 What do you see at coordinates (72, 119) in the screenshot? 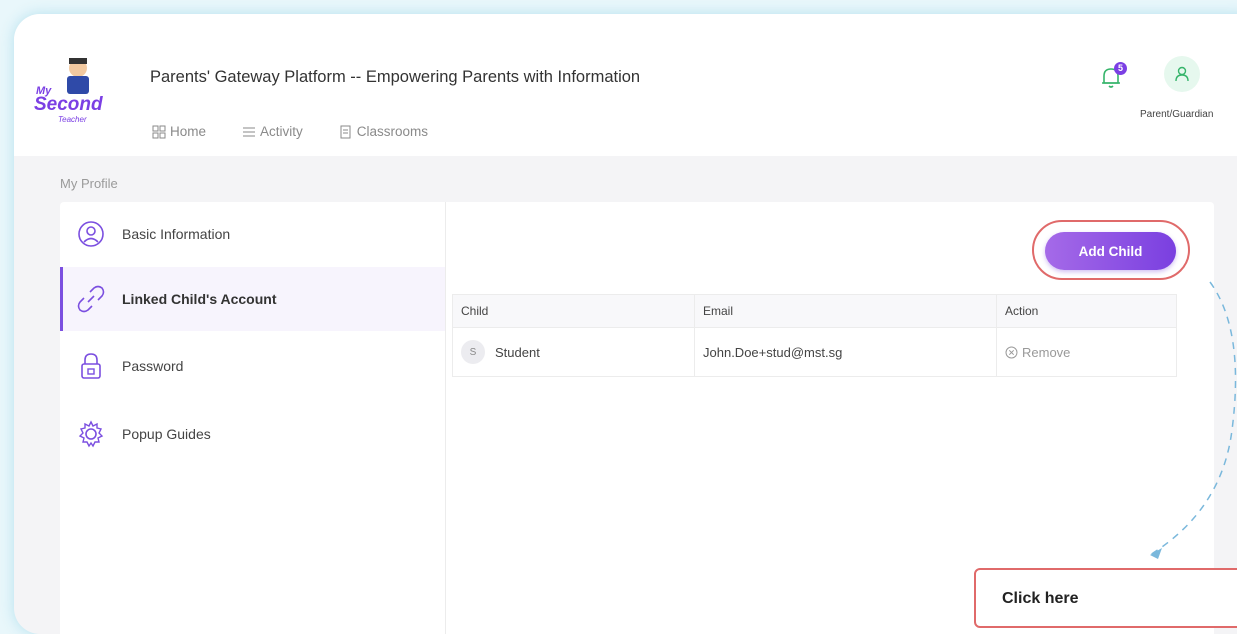
I see `logo-word-teacher: Teacher` at bounding box center [72, 119].